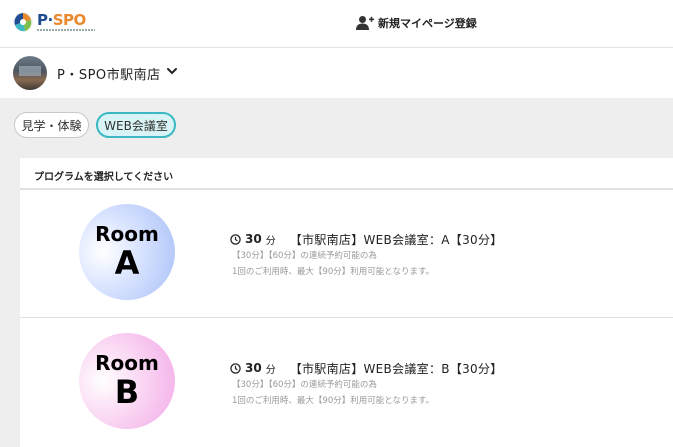  What do you see at coordinates (365, 23) in the screenshot?
I see `user-plus-icon` at bounding box center [365, 23].